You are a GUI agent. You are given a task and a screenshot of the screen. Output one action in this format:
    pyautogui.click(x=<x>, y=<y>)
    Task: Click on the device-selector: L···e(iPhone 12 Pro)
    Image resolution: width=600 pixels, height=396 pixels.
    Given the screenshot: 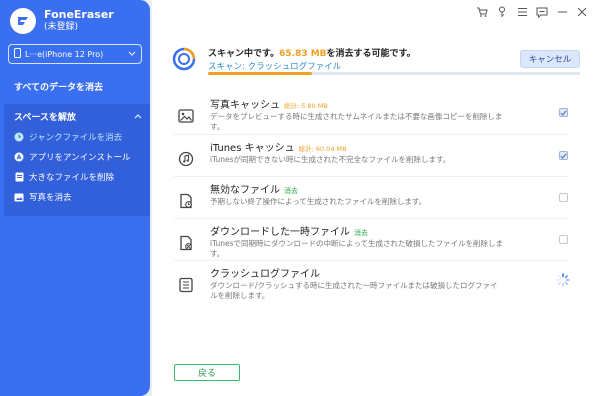 What is the action you would take?
    pyautogui.click(x=75, y=54)
    